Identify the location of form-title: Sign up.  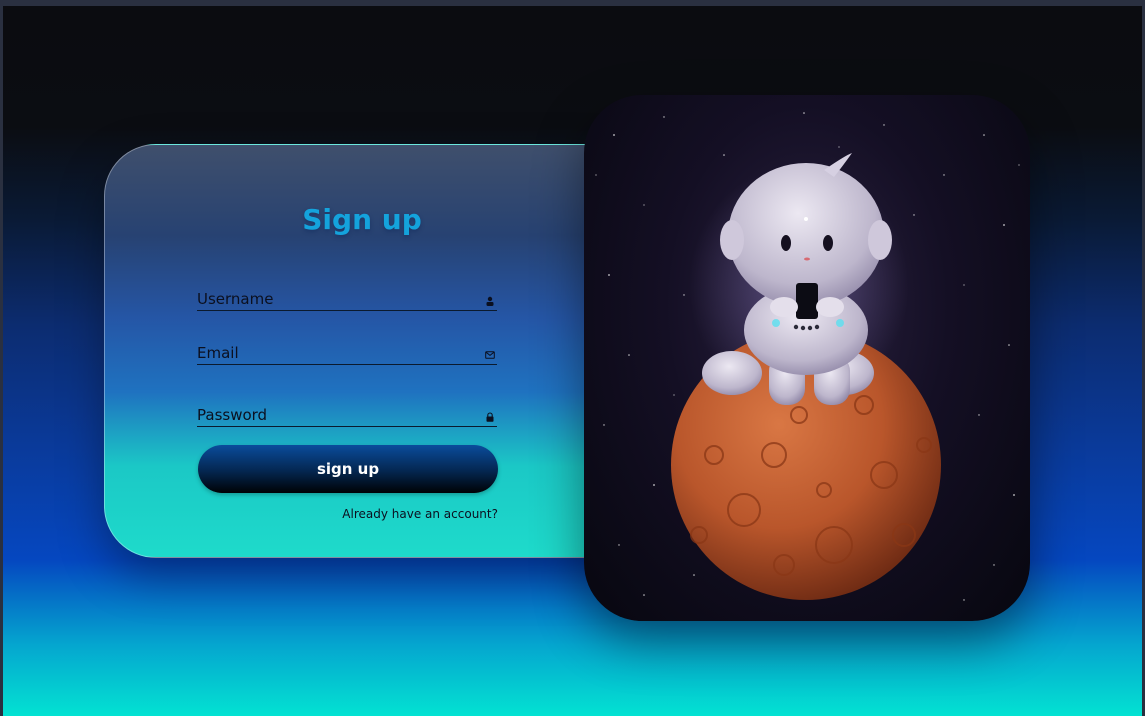
(362, 219).